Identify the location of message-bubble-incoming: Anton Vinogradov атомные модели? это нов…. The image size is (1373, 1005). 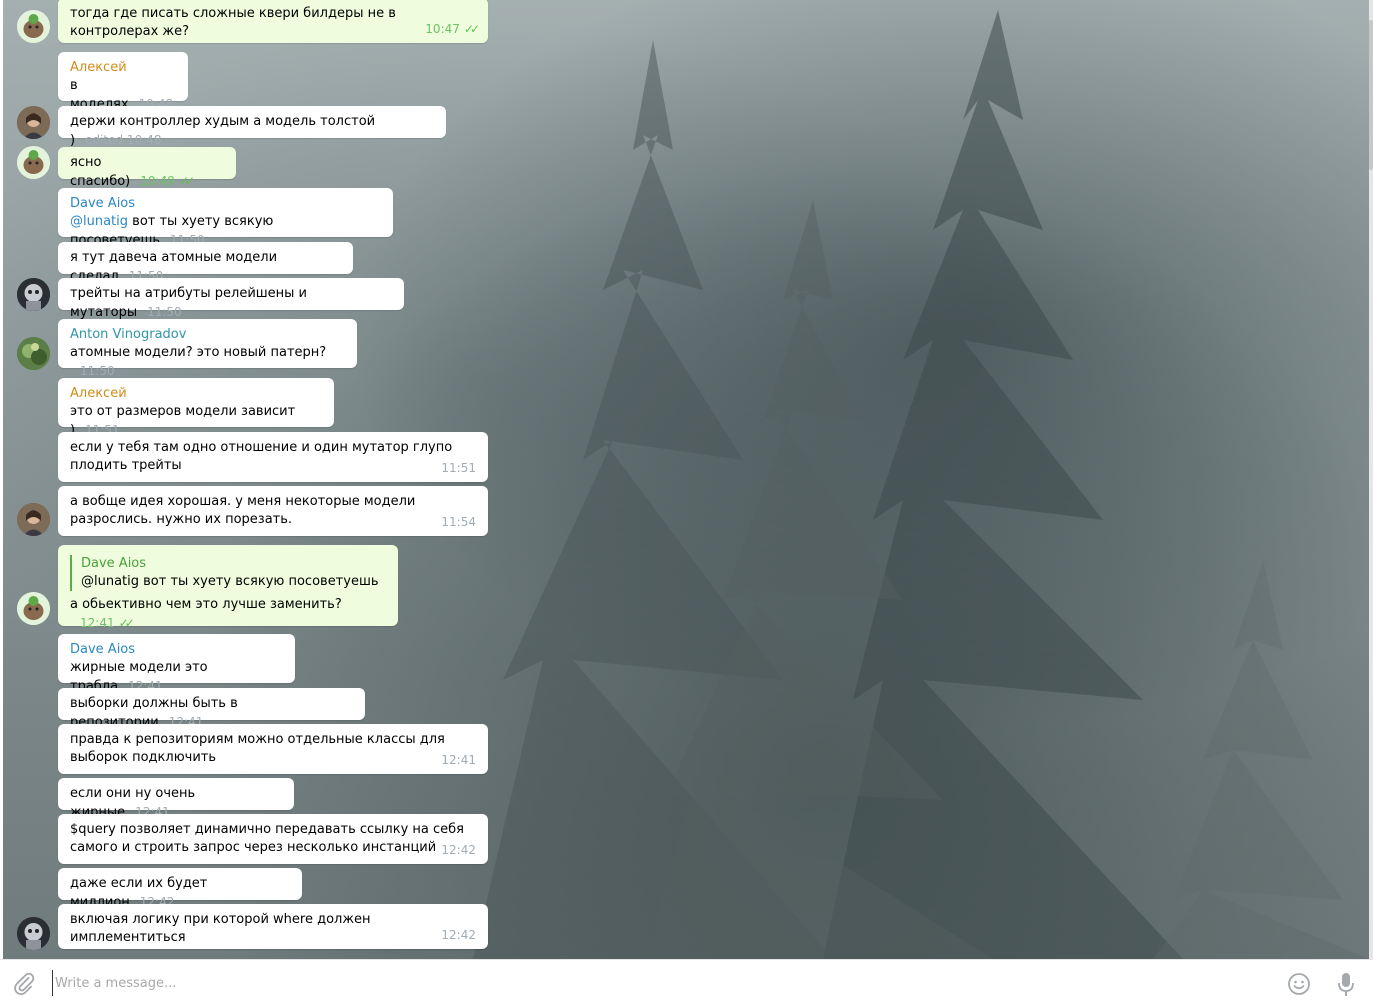
(207, 348).